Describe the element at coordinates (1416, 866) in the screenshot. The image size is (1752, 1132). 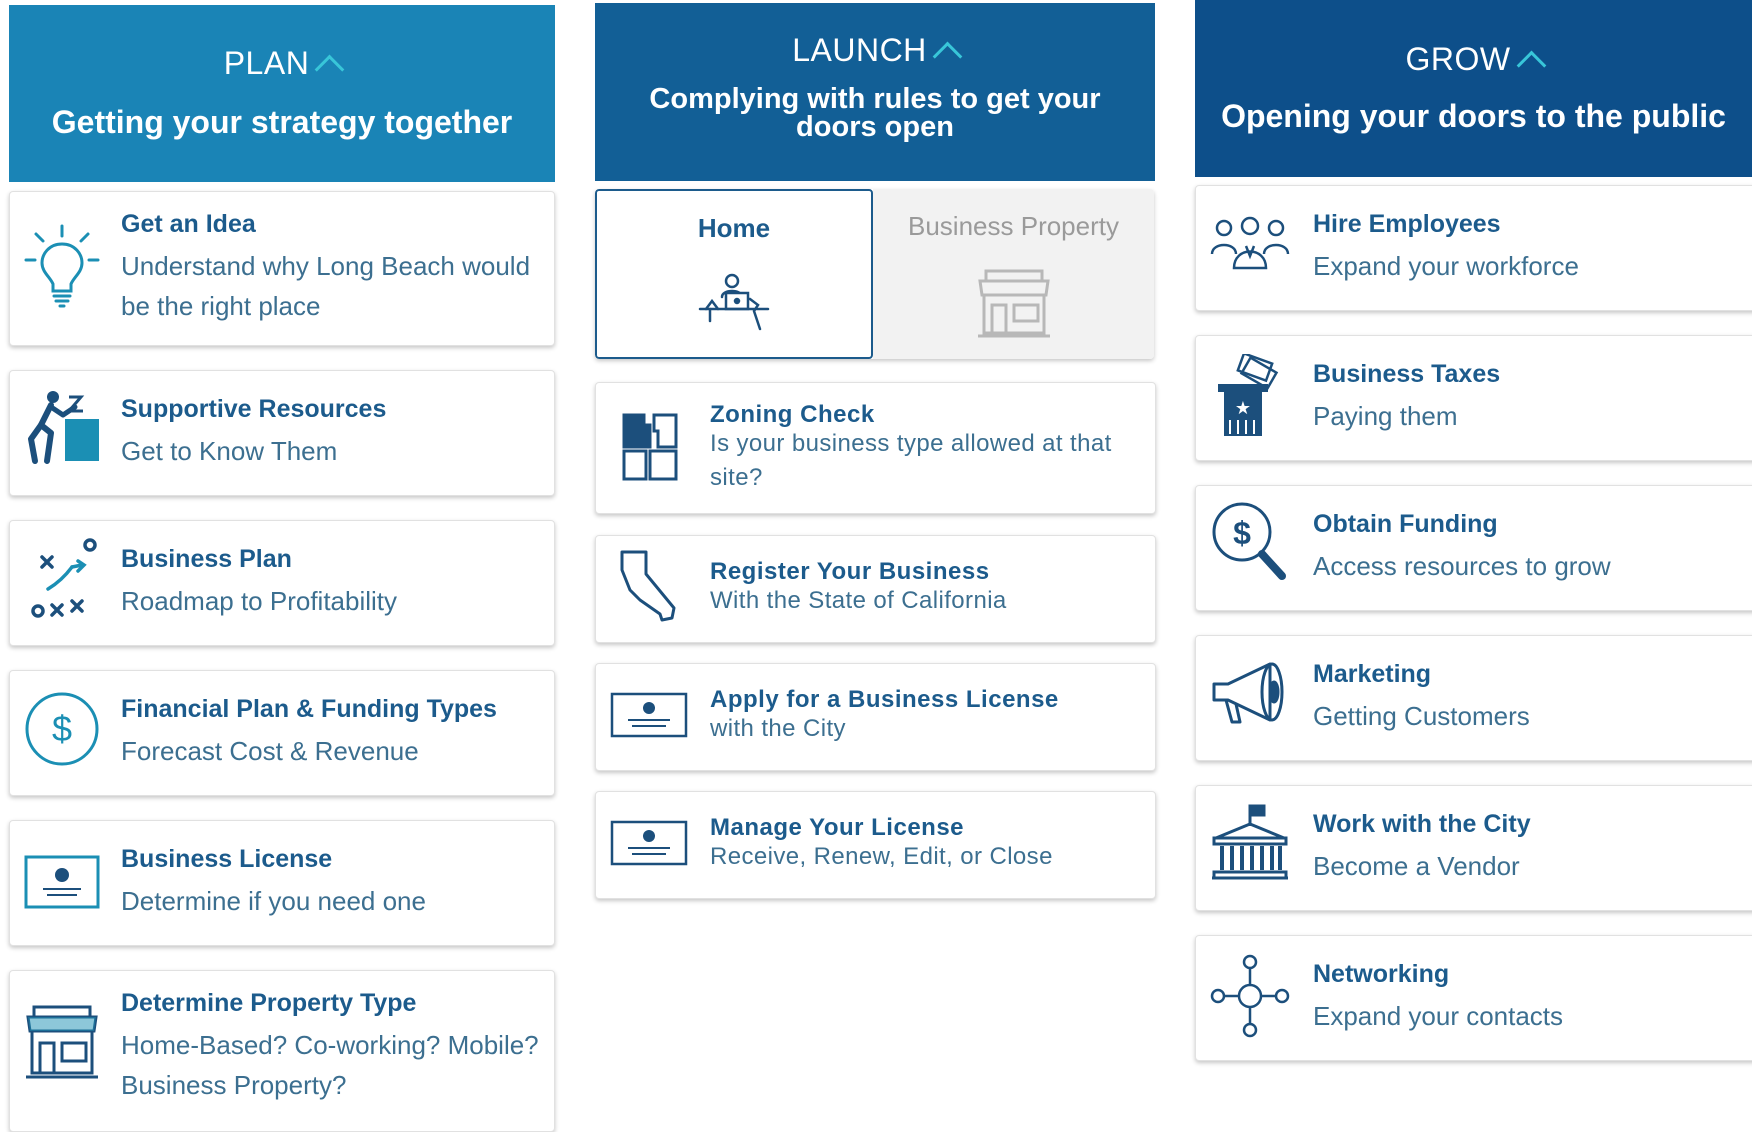
I see `item-description: Become a Vendor` at that location.